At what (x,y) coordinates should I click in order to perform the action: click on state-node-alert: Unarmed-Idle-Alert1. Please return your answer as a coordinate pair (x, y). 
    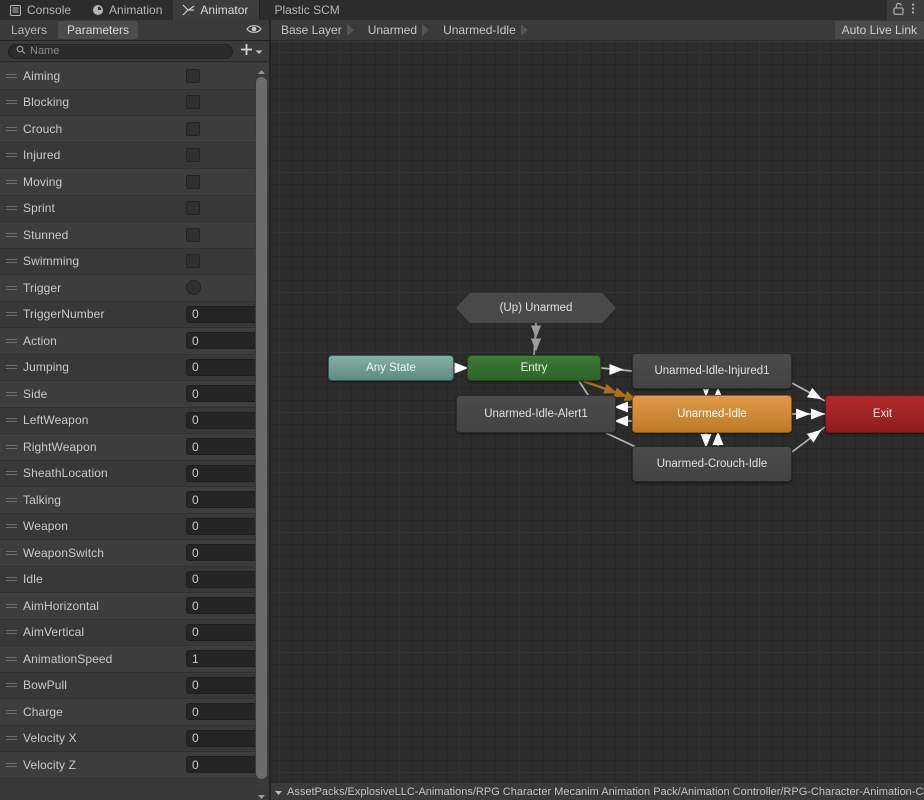
    Looking at the image, I should click on (536, 414).